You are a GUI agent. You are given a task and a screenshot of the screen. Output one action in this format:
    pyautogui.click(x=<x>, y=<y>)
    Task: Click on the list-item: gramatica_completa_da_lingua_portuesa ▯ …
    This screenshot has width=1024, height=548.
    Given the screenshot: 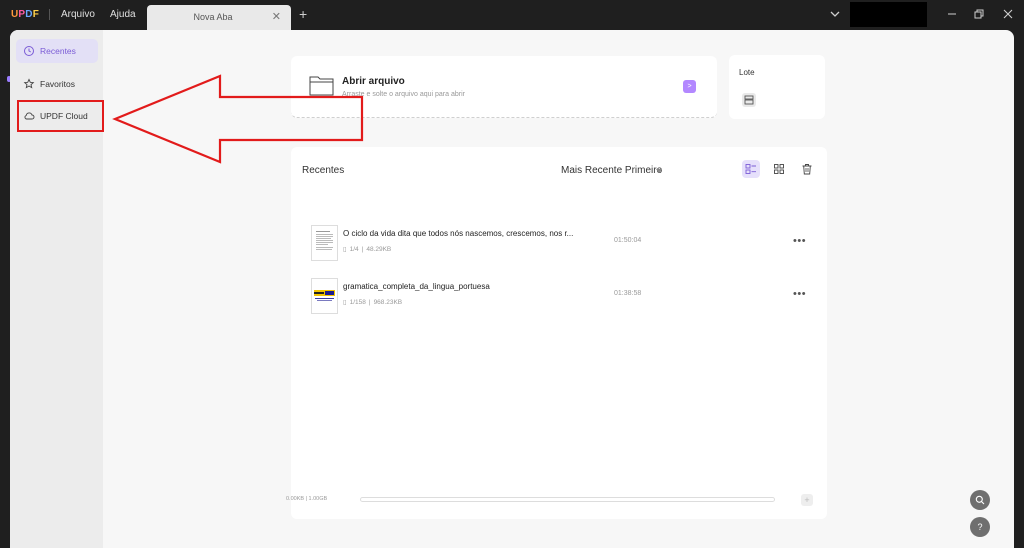 What is the action you would take?
    pyautogui.click(x=561, y=296)
    